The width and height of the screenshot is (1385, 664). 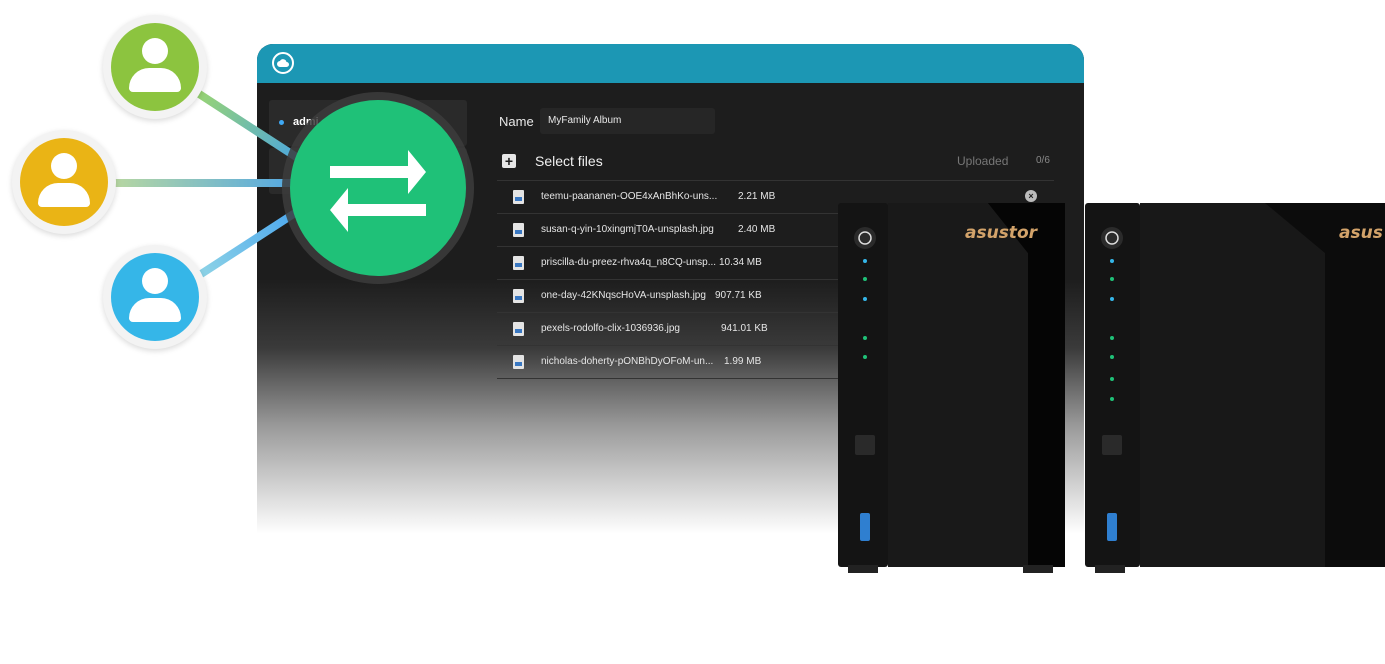 I want to click on user-avatar-green, so click(x=155, y=67).